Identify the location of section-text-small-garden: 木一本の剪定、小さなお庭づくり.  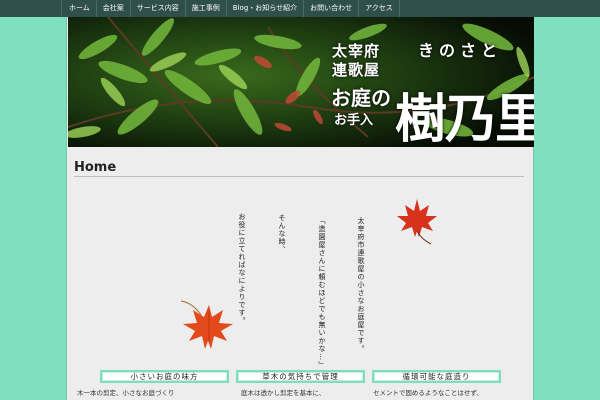
(126, 393).